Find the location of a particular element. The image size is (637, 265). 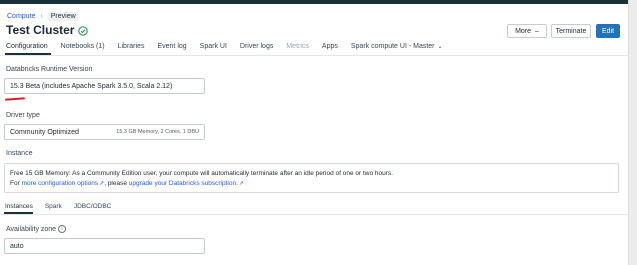

breadcrumb: Compute › Preview is located at coordinates (43, 16).